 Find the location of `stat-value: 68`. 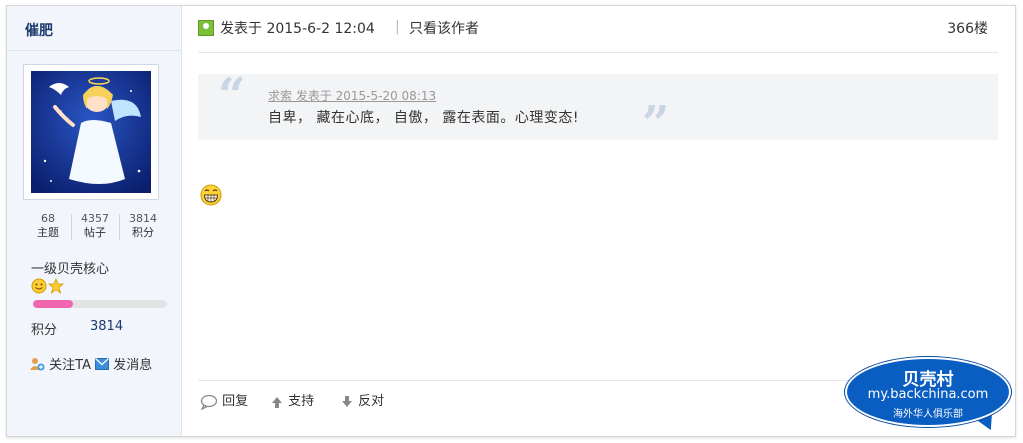

stat-value: 68 is located at coordinates (48, 218).